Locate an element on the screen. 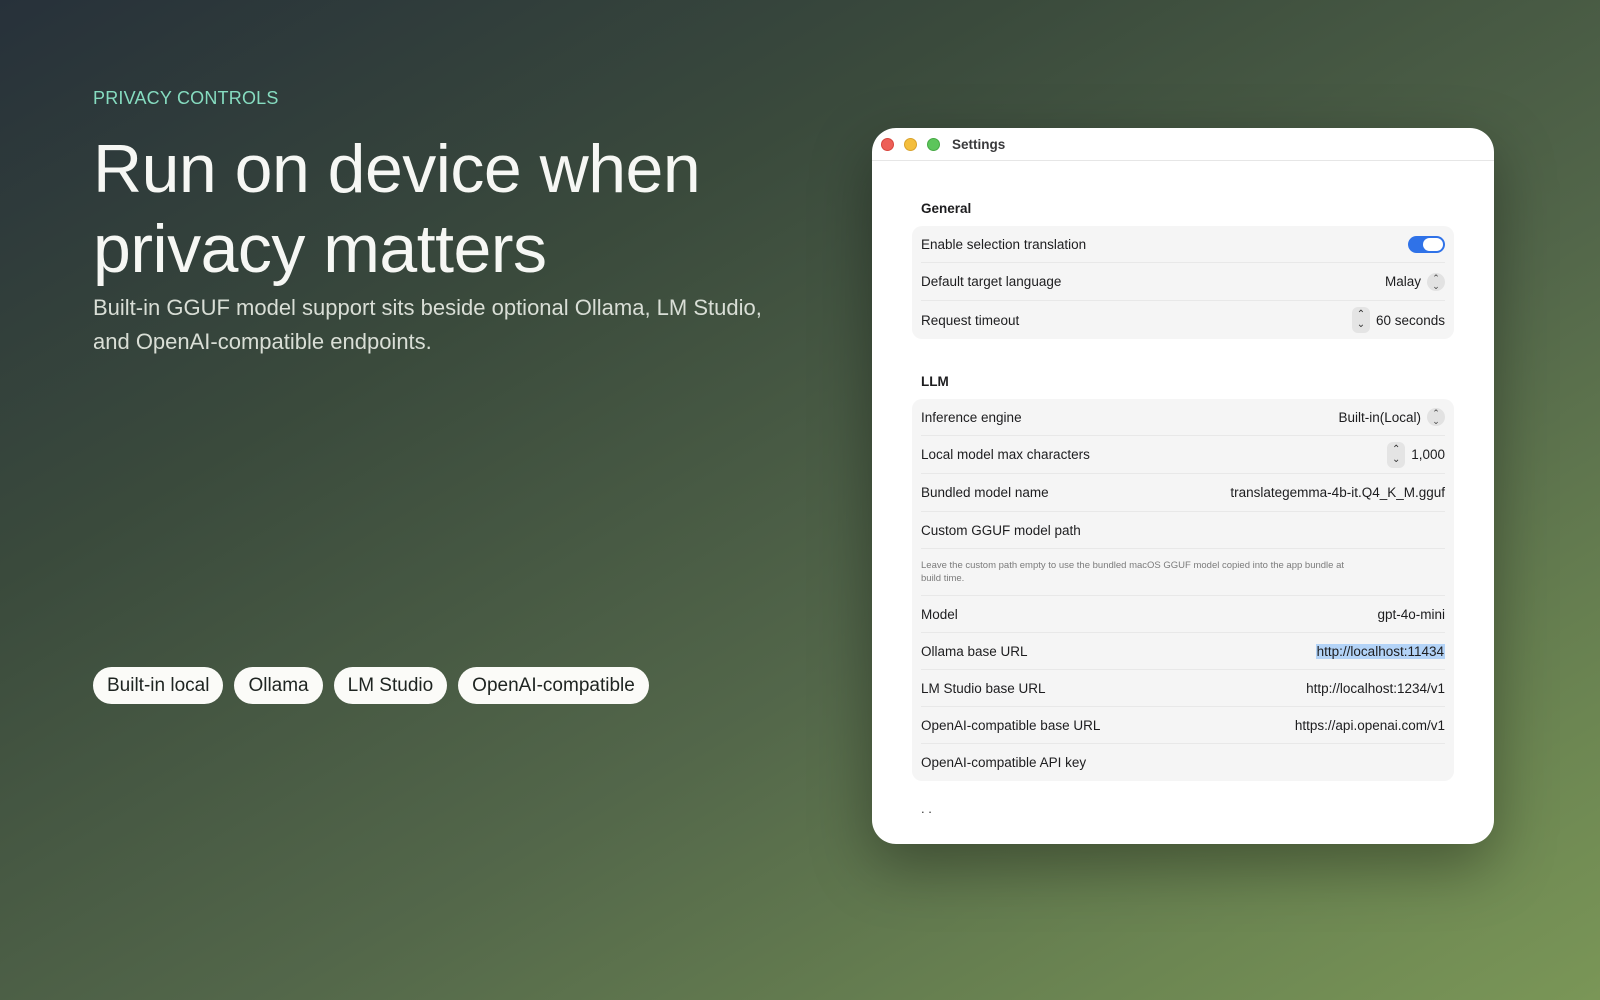 The image size is (1600, 1000). row-custom-path: Custom GGUF model path is located at coordinates (1183, 530).